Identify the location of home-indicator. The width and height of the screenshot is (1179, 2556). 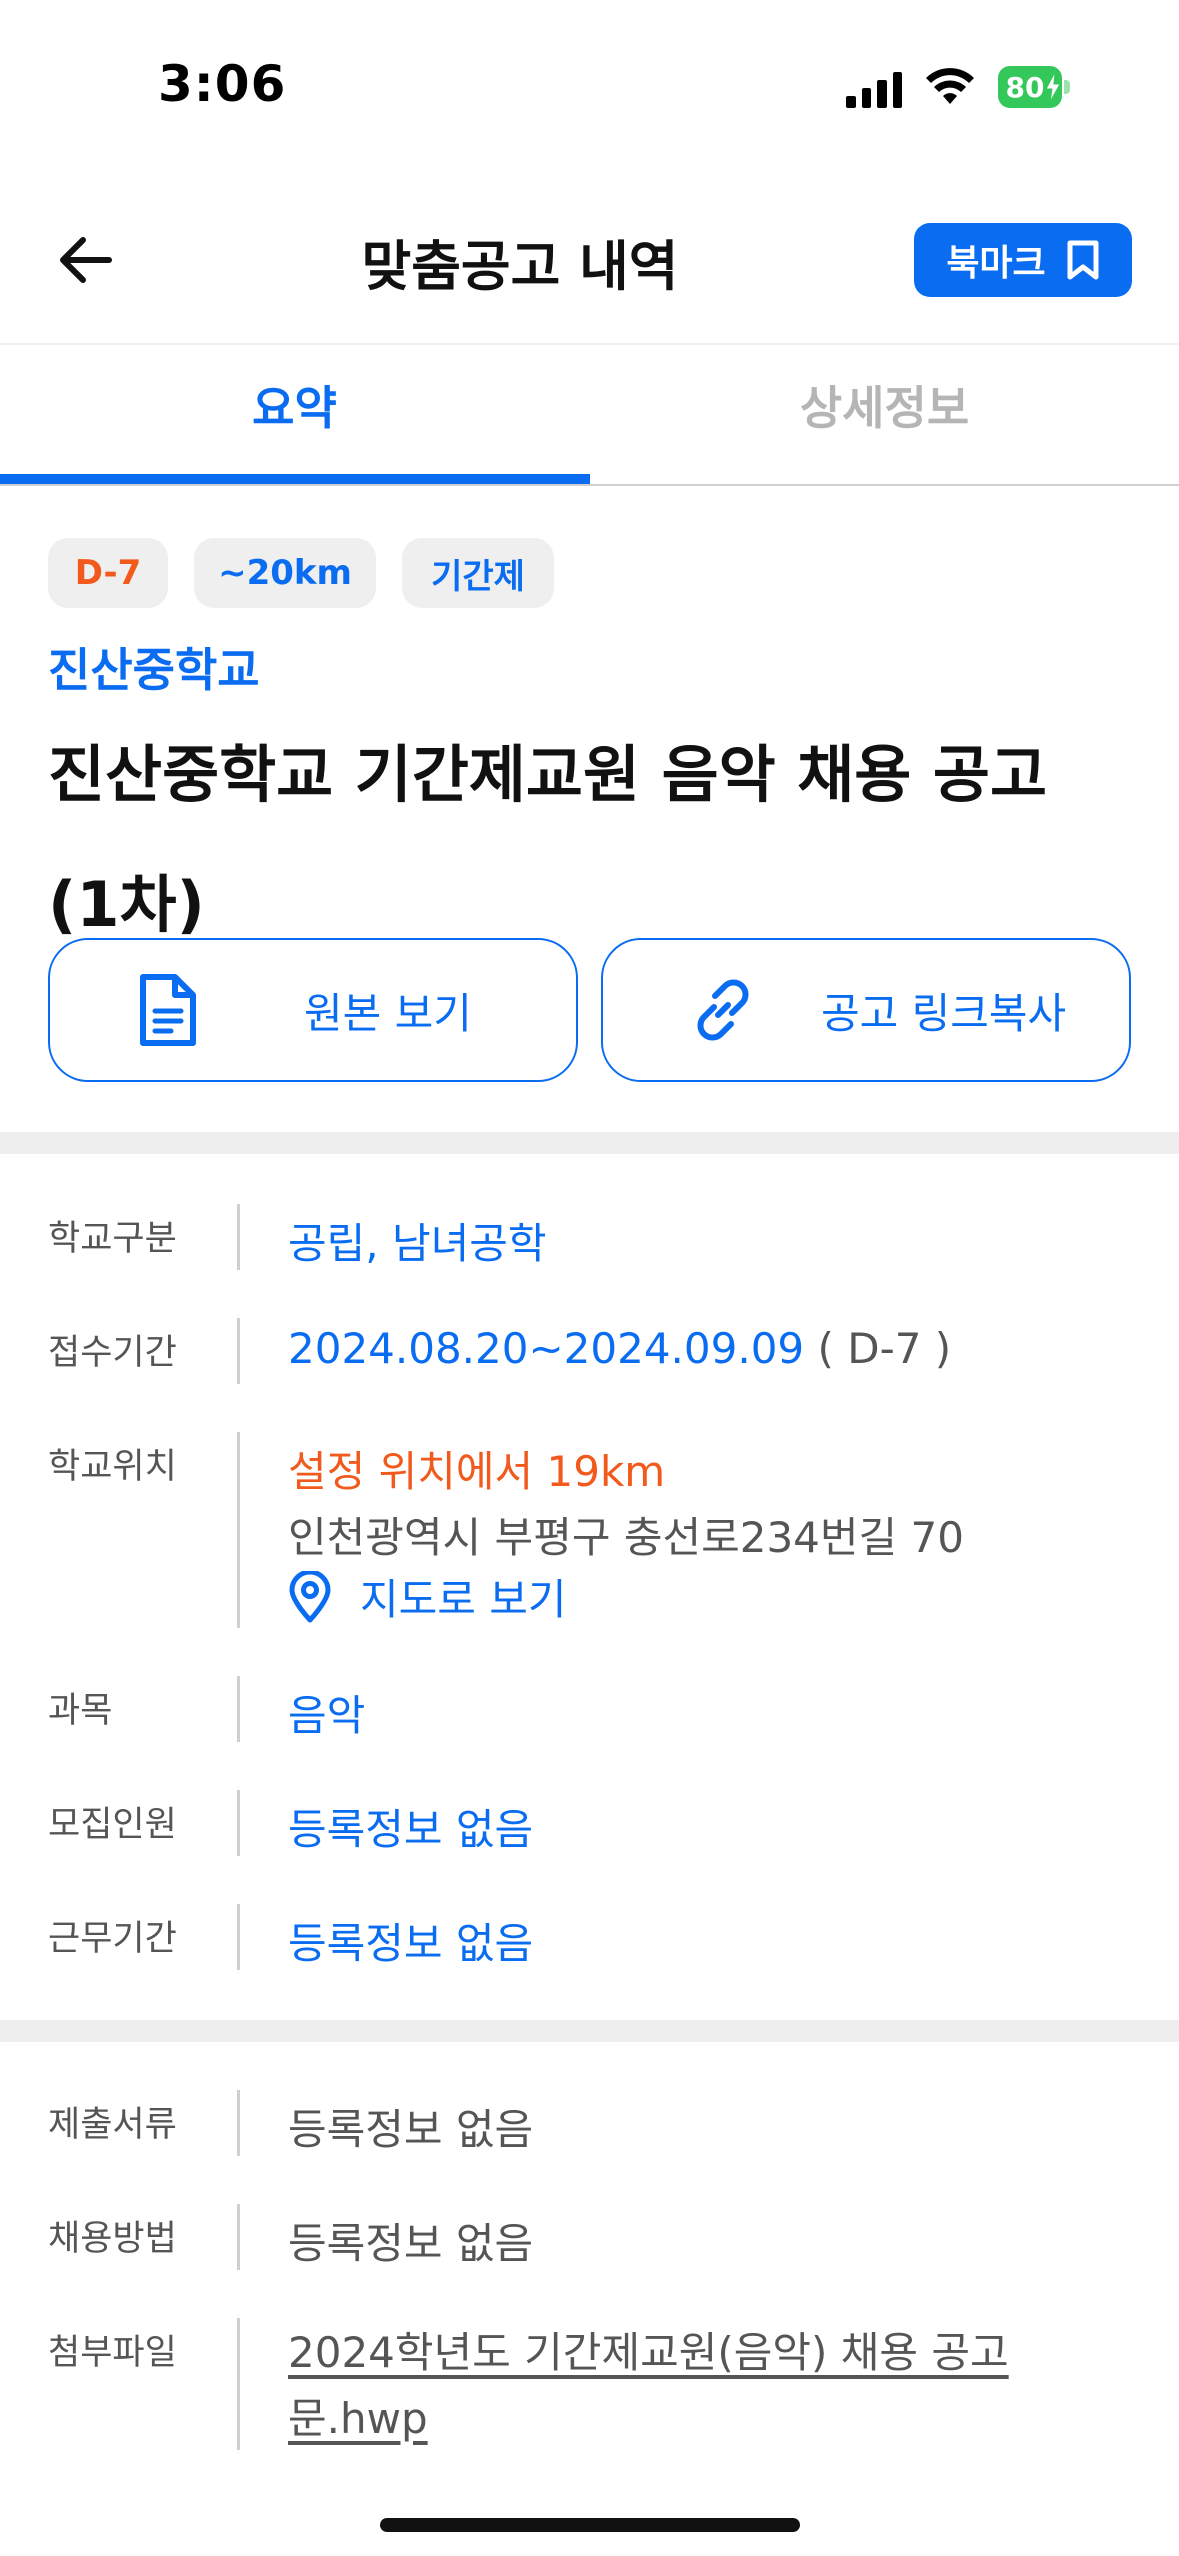
(590, 2525).